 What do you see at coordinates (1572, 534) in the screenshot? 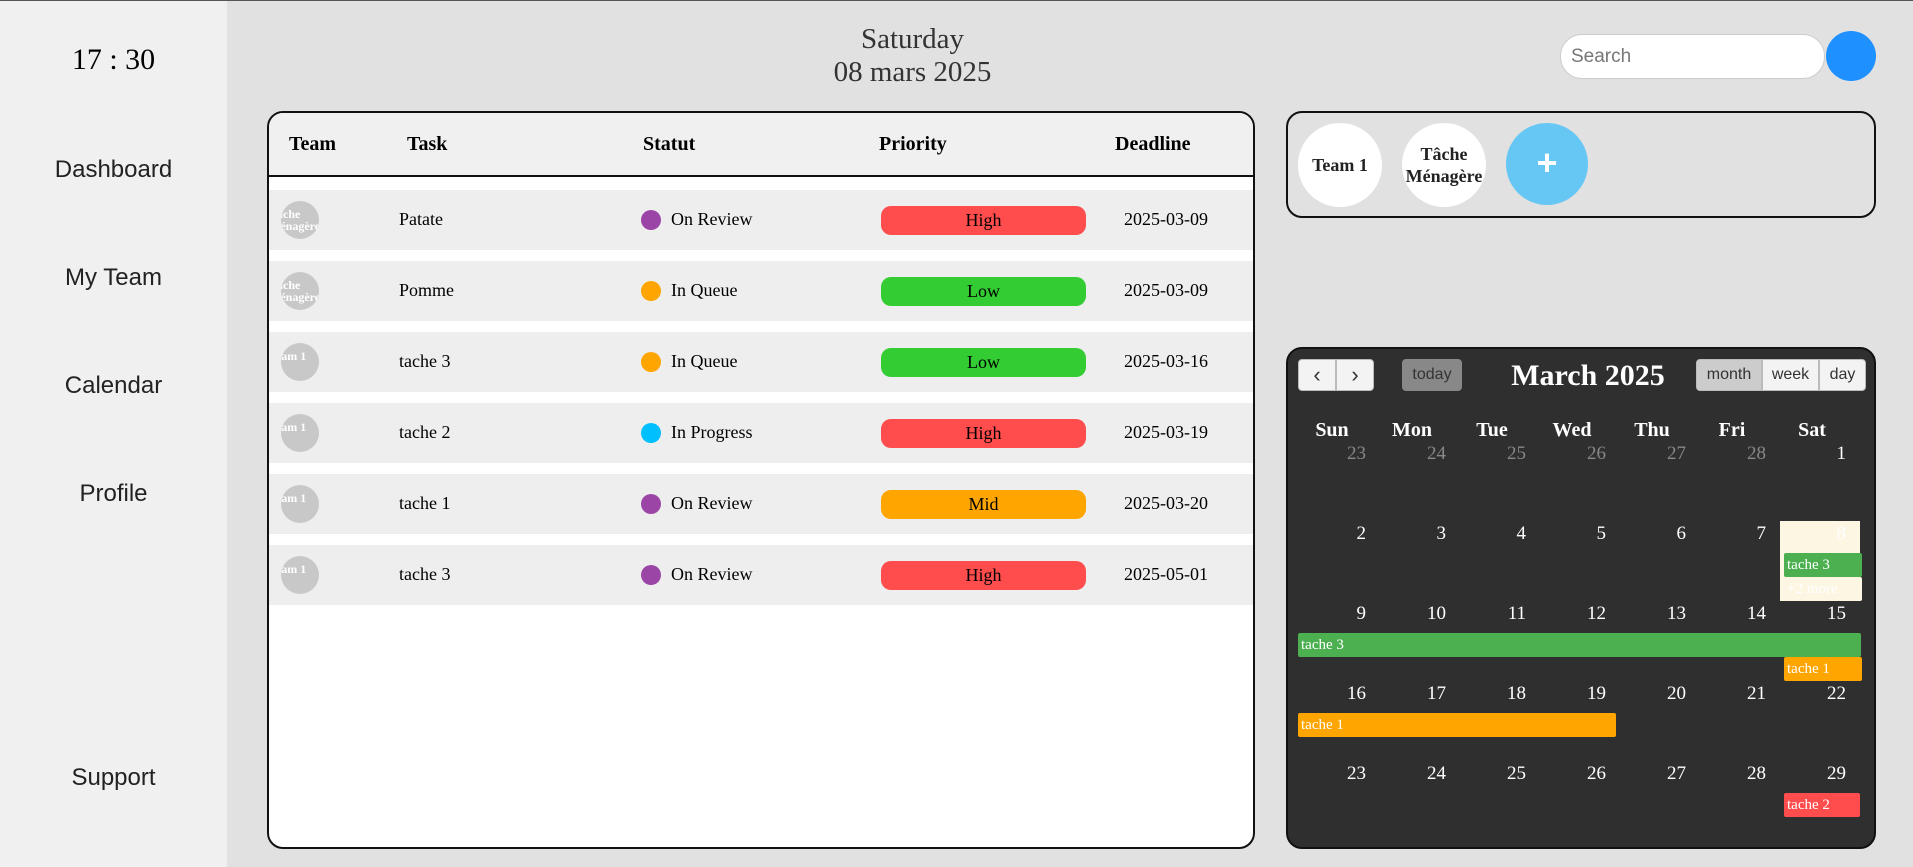
I see `calendar-day: 5` at bounding box center [1572, 534].